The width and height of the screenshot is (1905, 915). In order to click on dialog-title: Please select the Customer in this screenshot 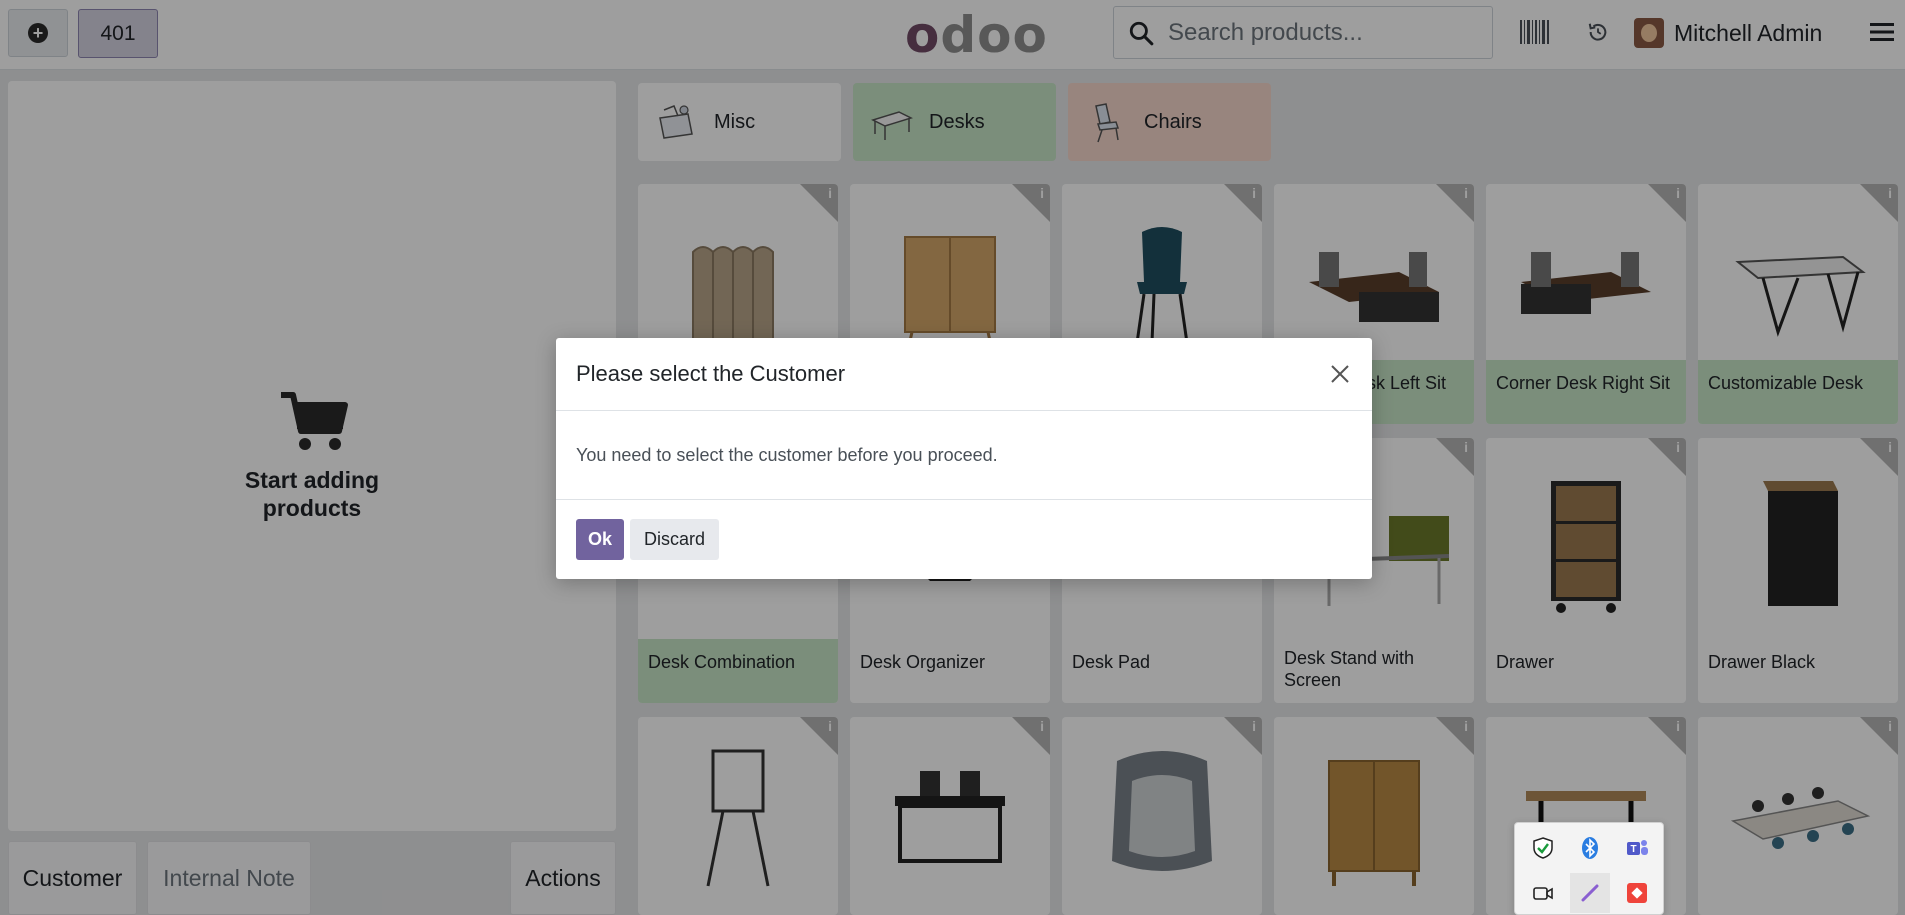, I will do `click(711, 373)`.